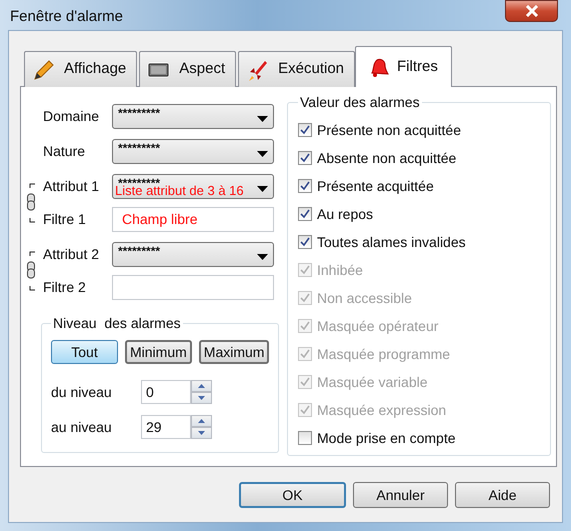 The height and width of the screenshot is (531, 571). I want to click on close-button, so click(531, 11).